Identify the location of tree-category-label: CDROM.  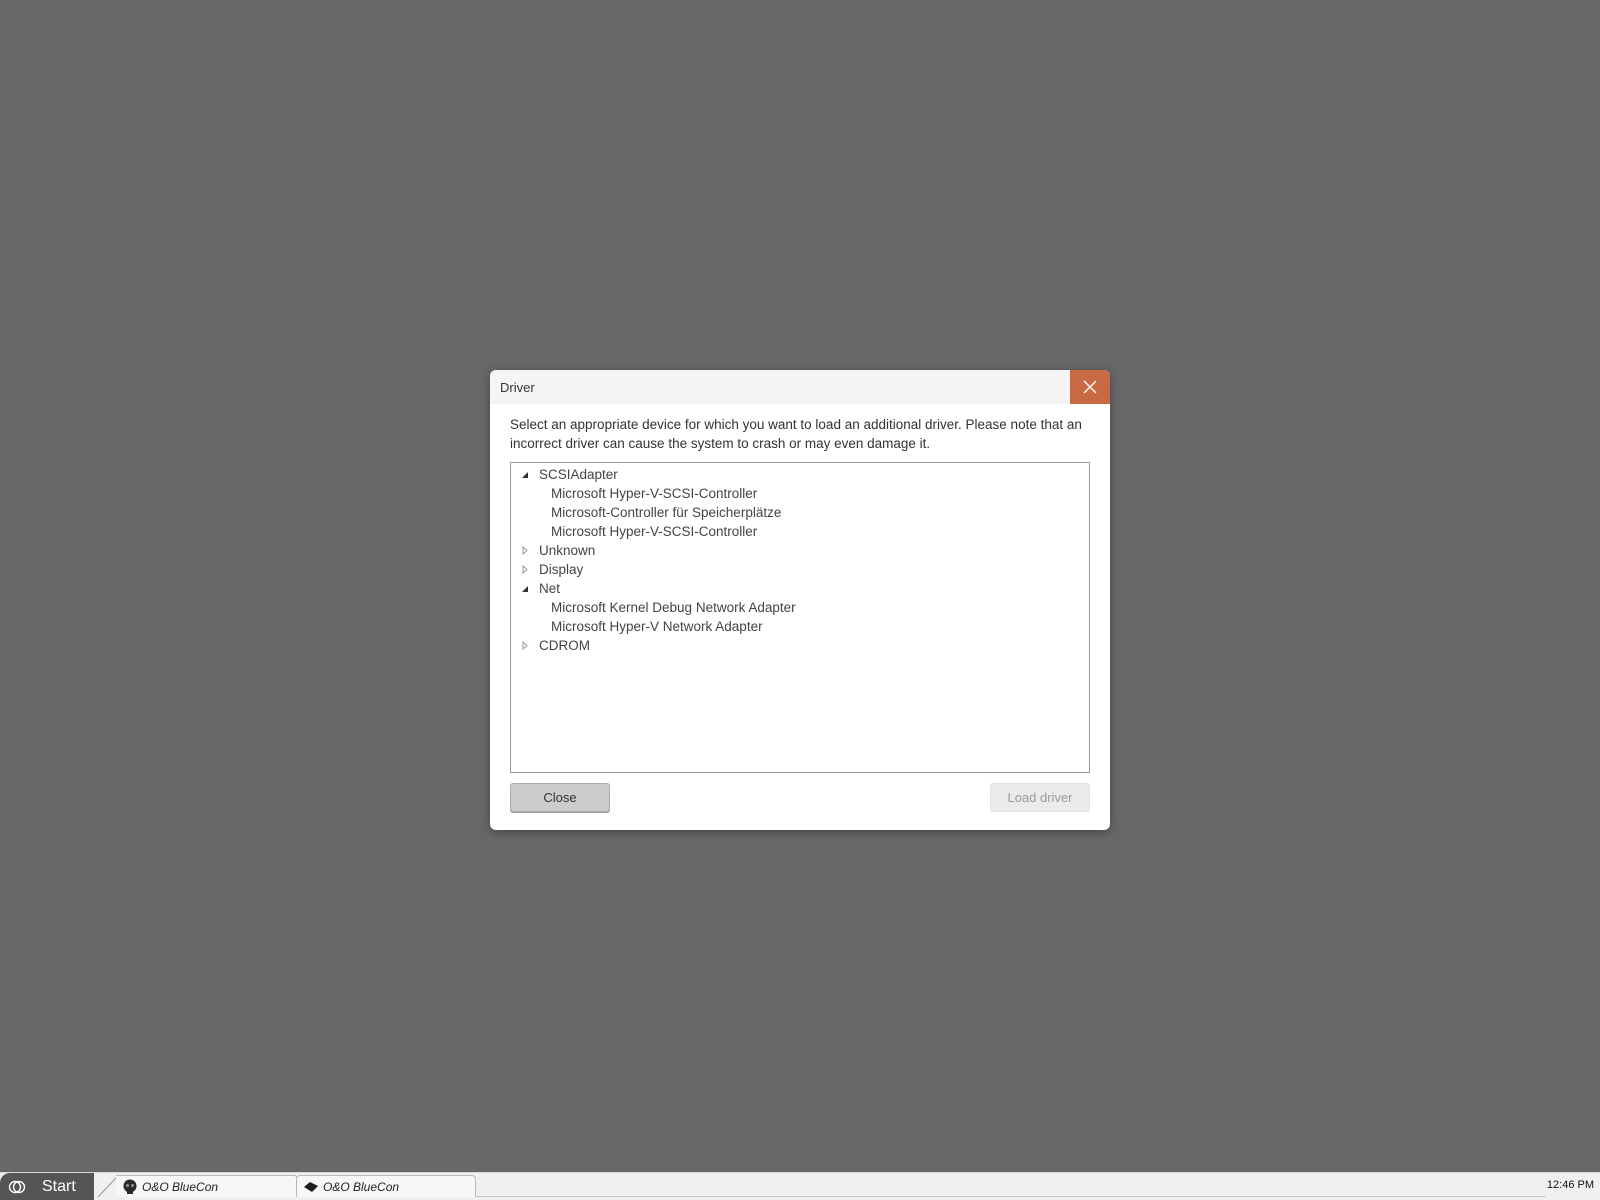
(564, 645).